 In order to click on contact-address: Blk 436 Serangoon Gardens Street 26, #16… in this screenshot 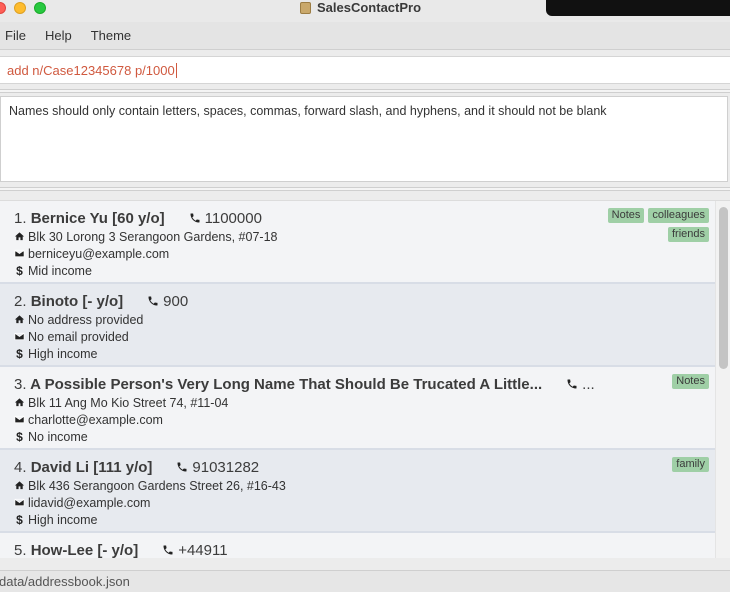, I will do `click(364, 485)`.